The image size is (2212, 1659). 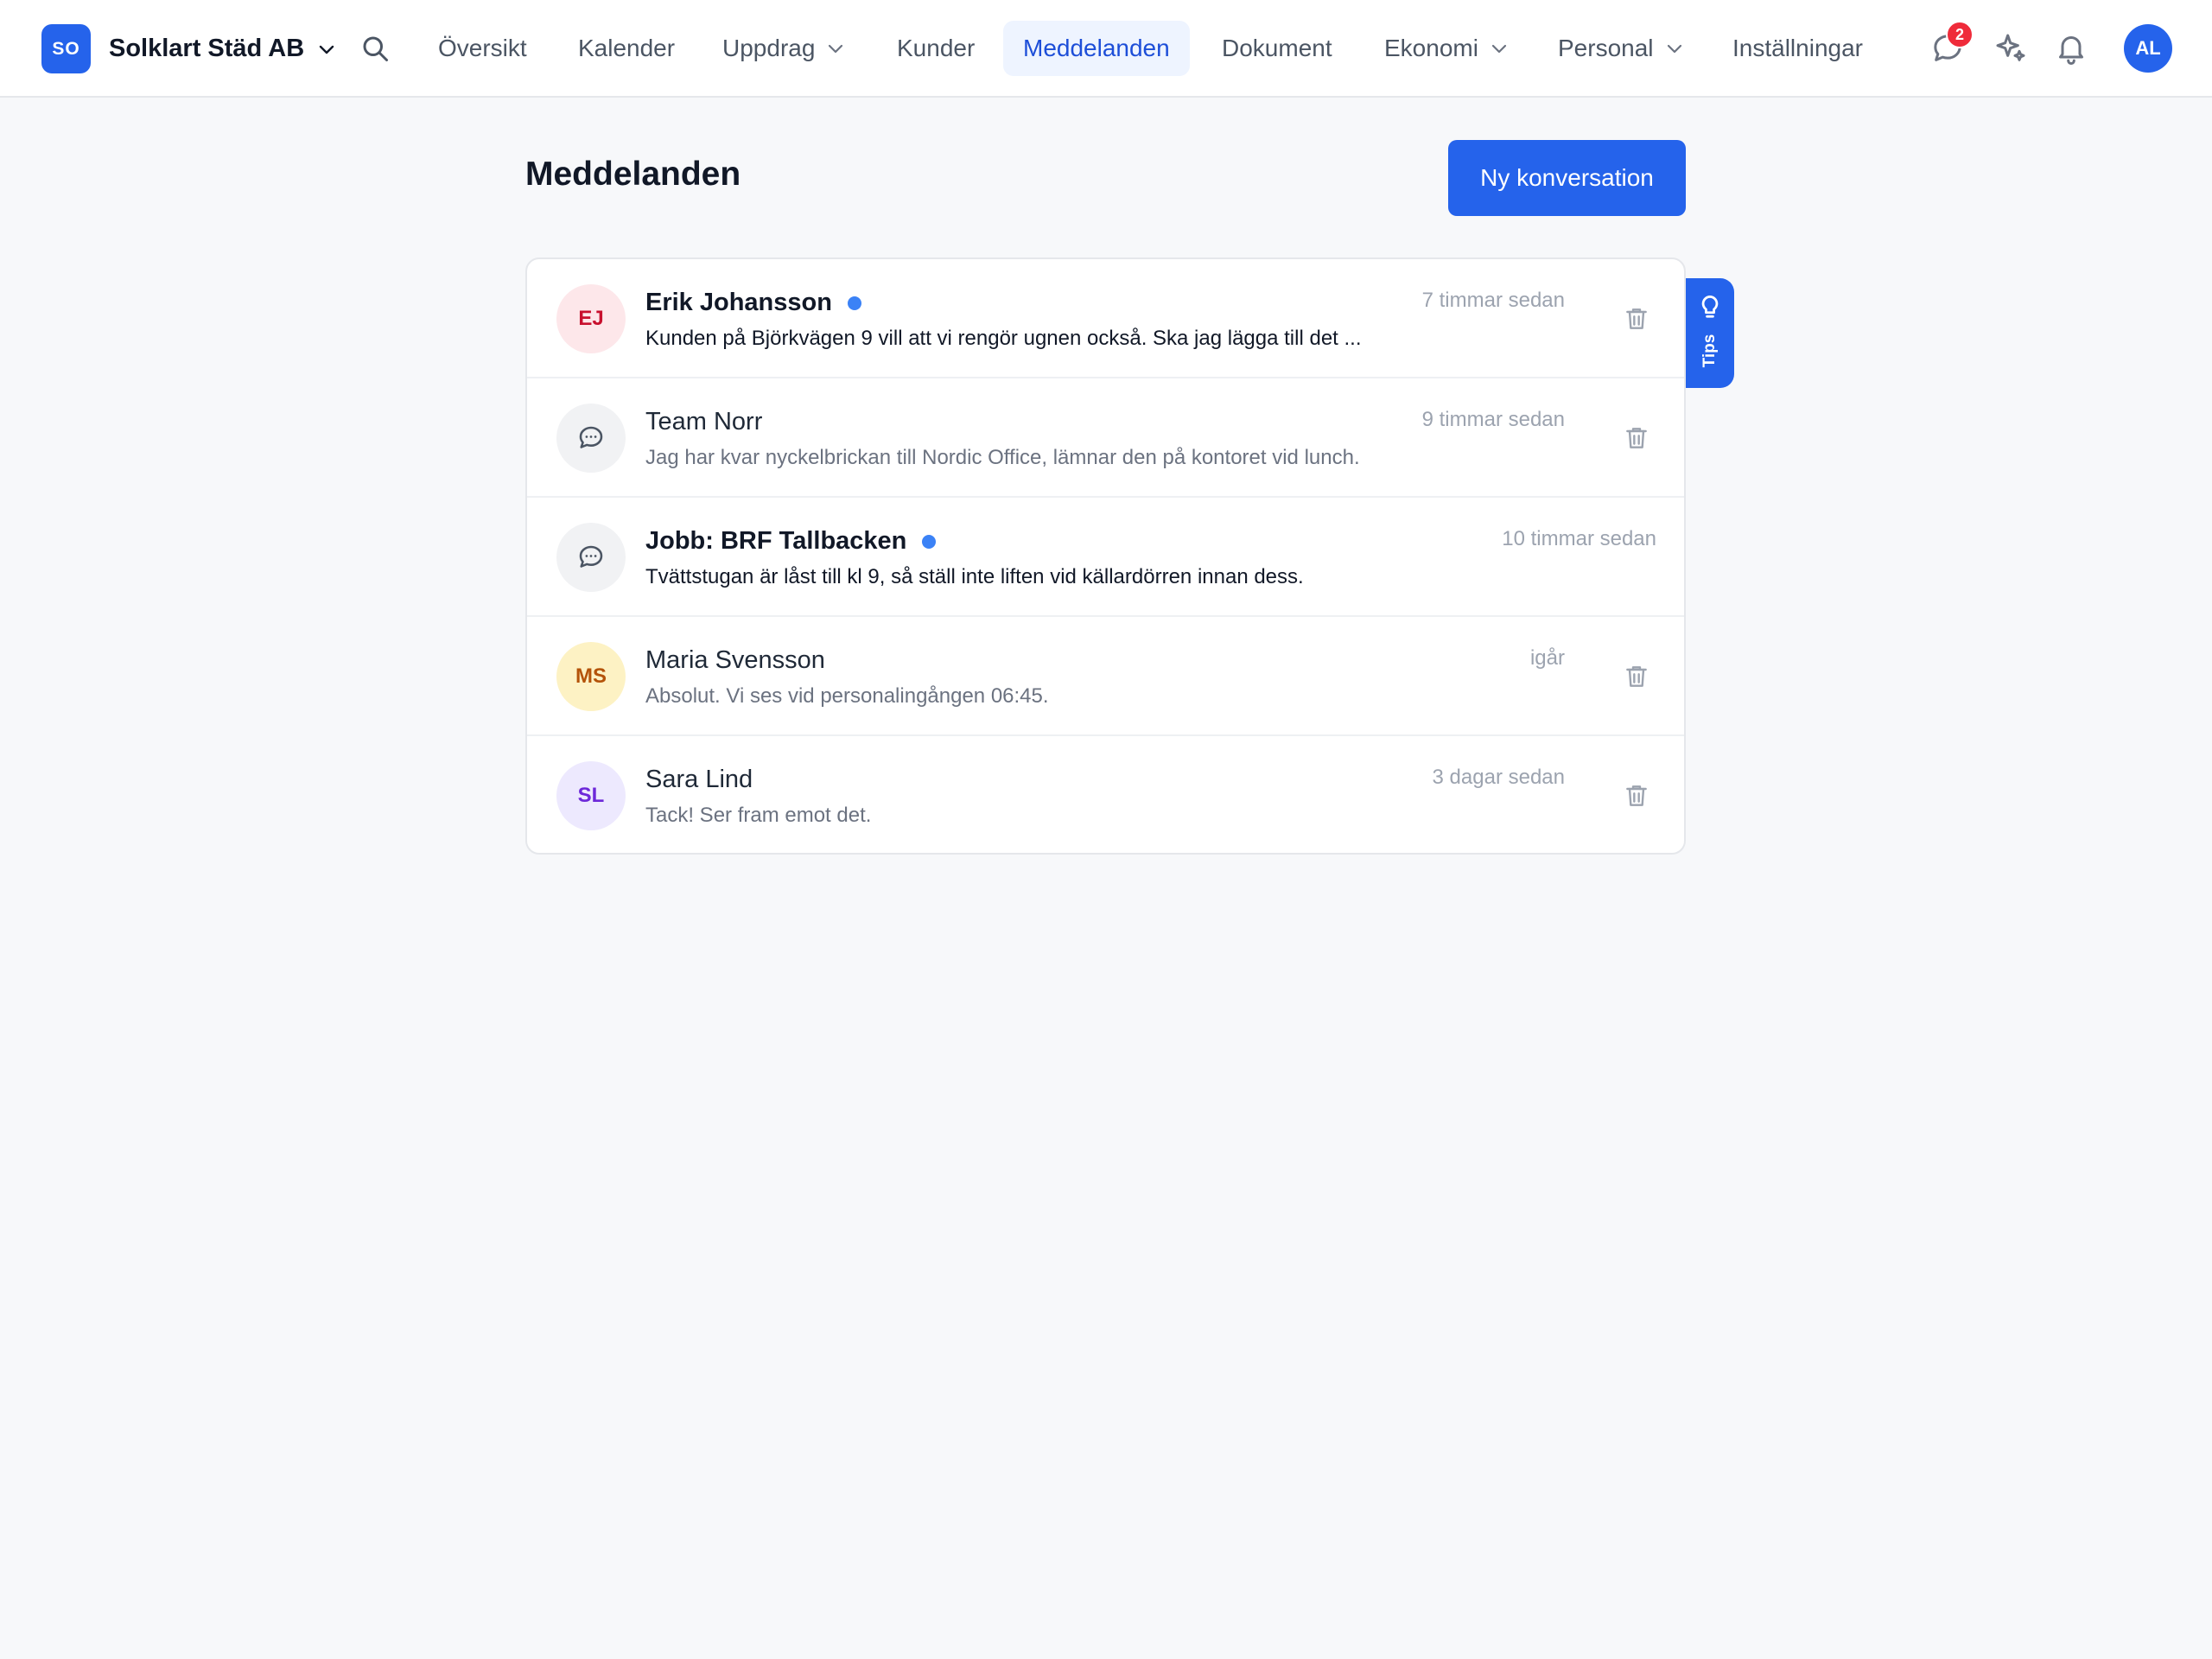 I want to click on nav-item-uppdrag: Uppdrag, so click(x=784, y=48).